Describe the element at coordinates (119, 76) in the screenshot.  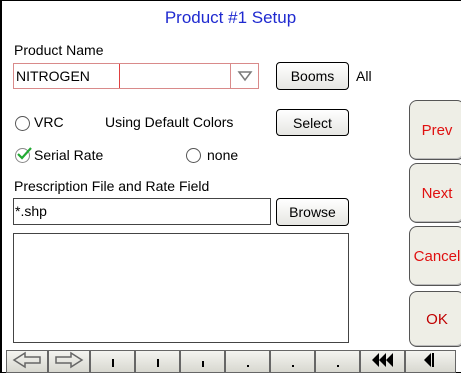
I see `text-cursor` at that location.